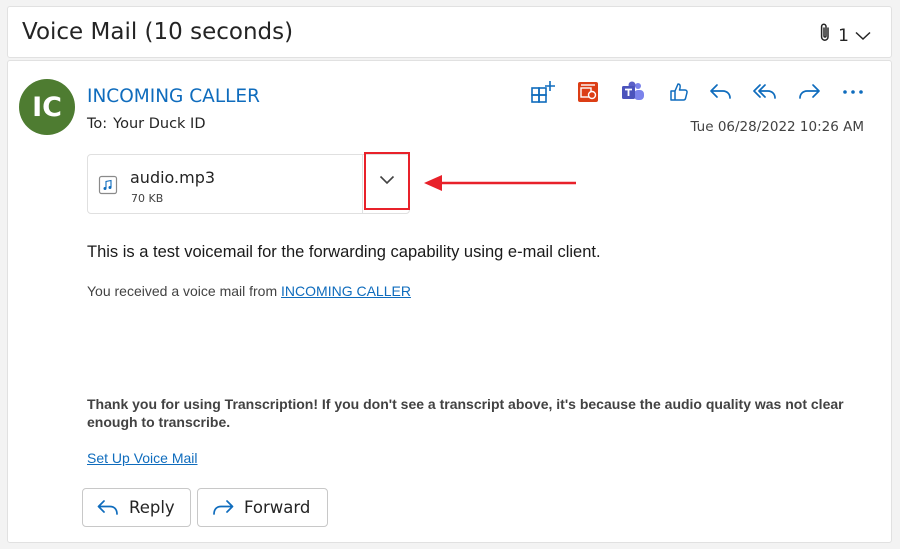 This screenshot has height=549, width=900. I want to click on forward-button: Forward, so click(262, 507).